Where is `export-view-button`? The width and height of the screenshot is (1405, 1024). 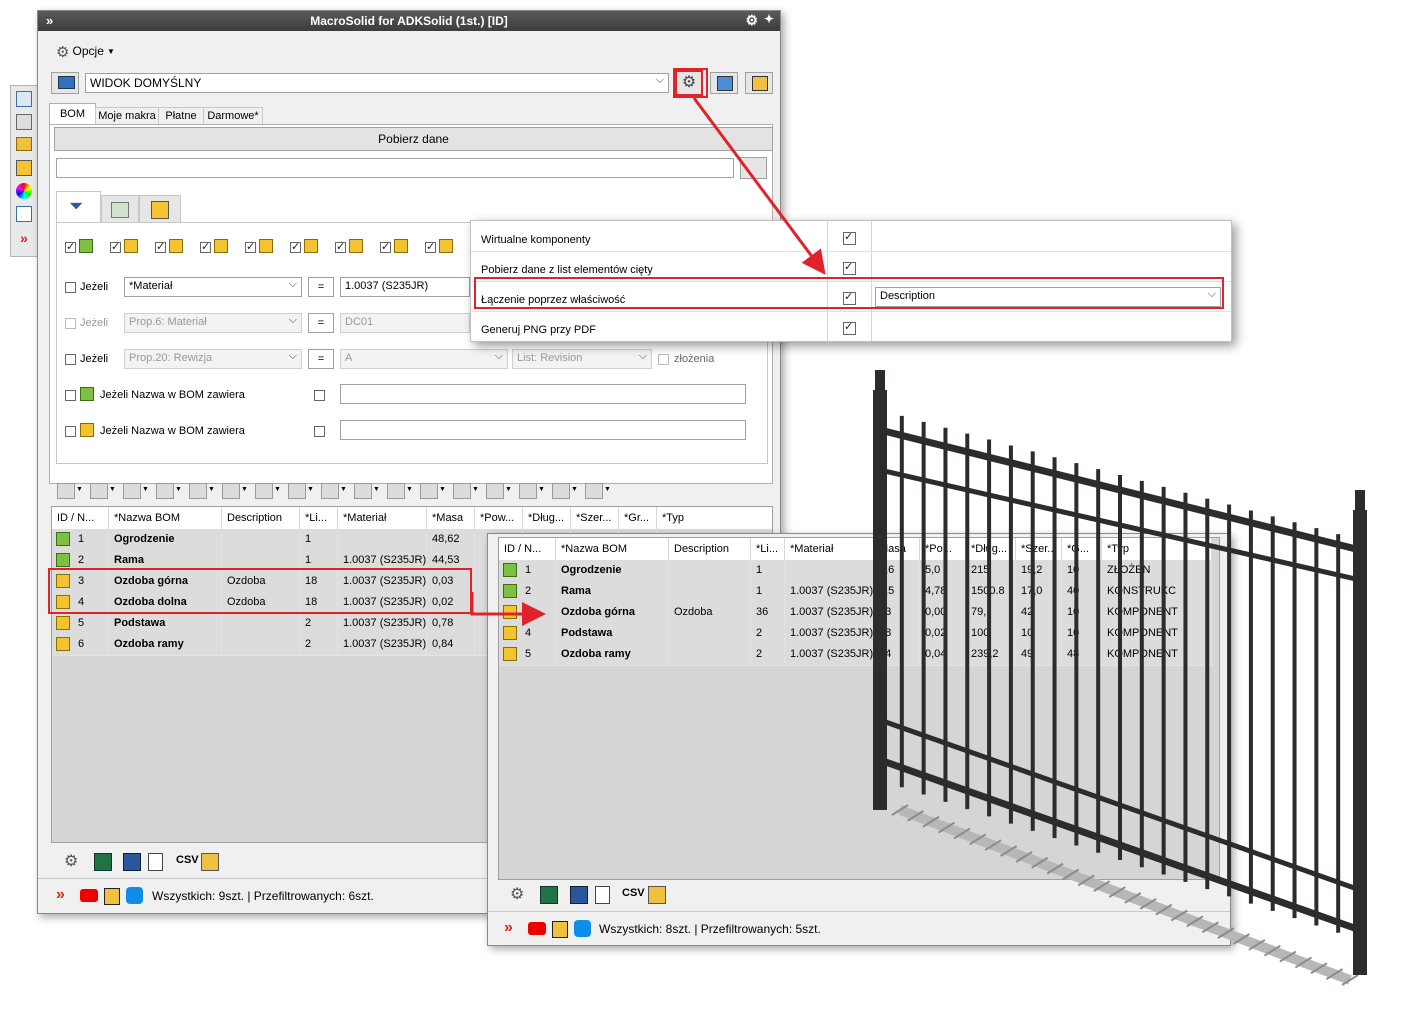
export-view-button is located at coordinates (724, 83).